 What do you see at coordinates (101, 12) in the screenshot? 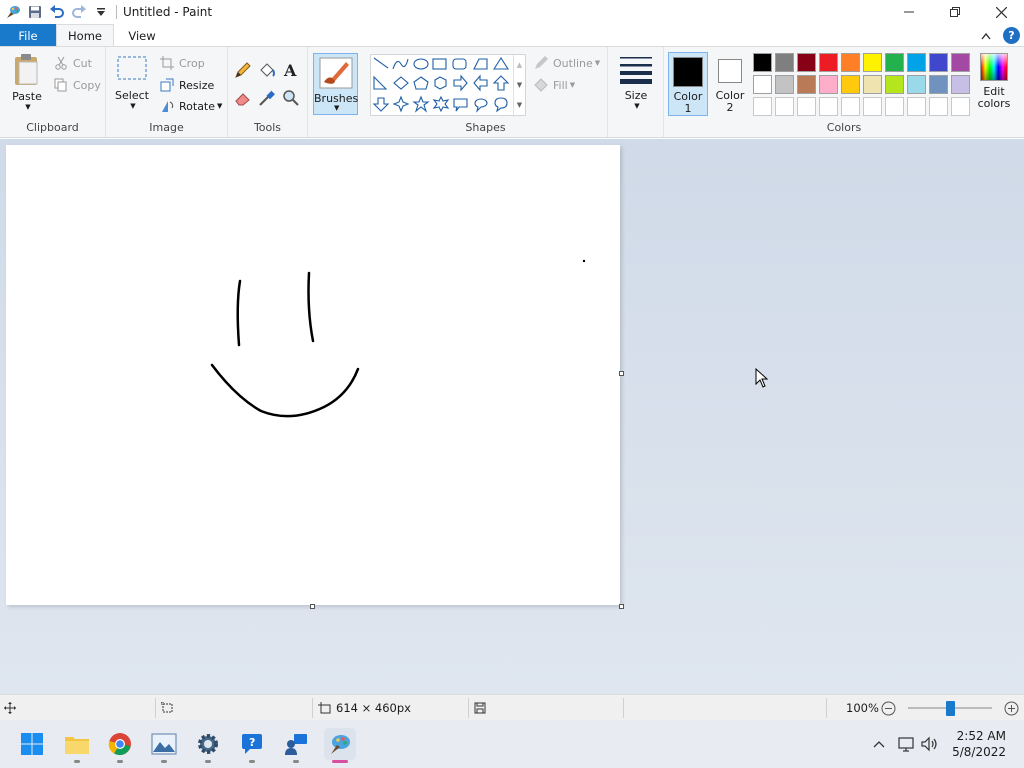
I see `customize-quick-access-icon` at bounding box center [101, 12].